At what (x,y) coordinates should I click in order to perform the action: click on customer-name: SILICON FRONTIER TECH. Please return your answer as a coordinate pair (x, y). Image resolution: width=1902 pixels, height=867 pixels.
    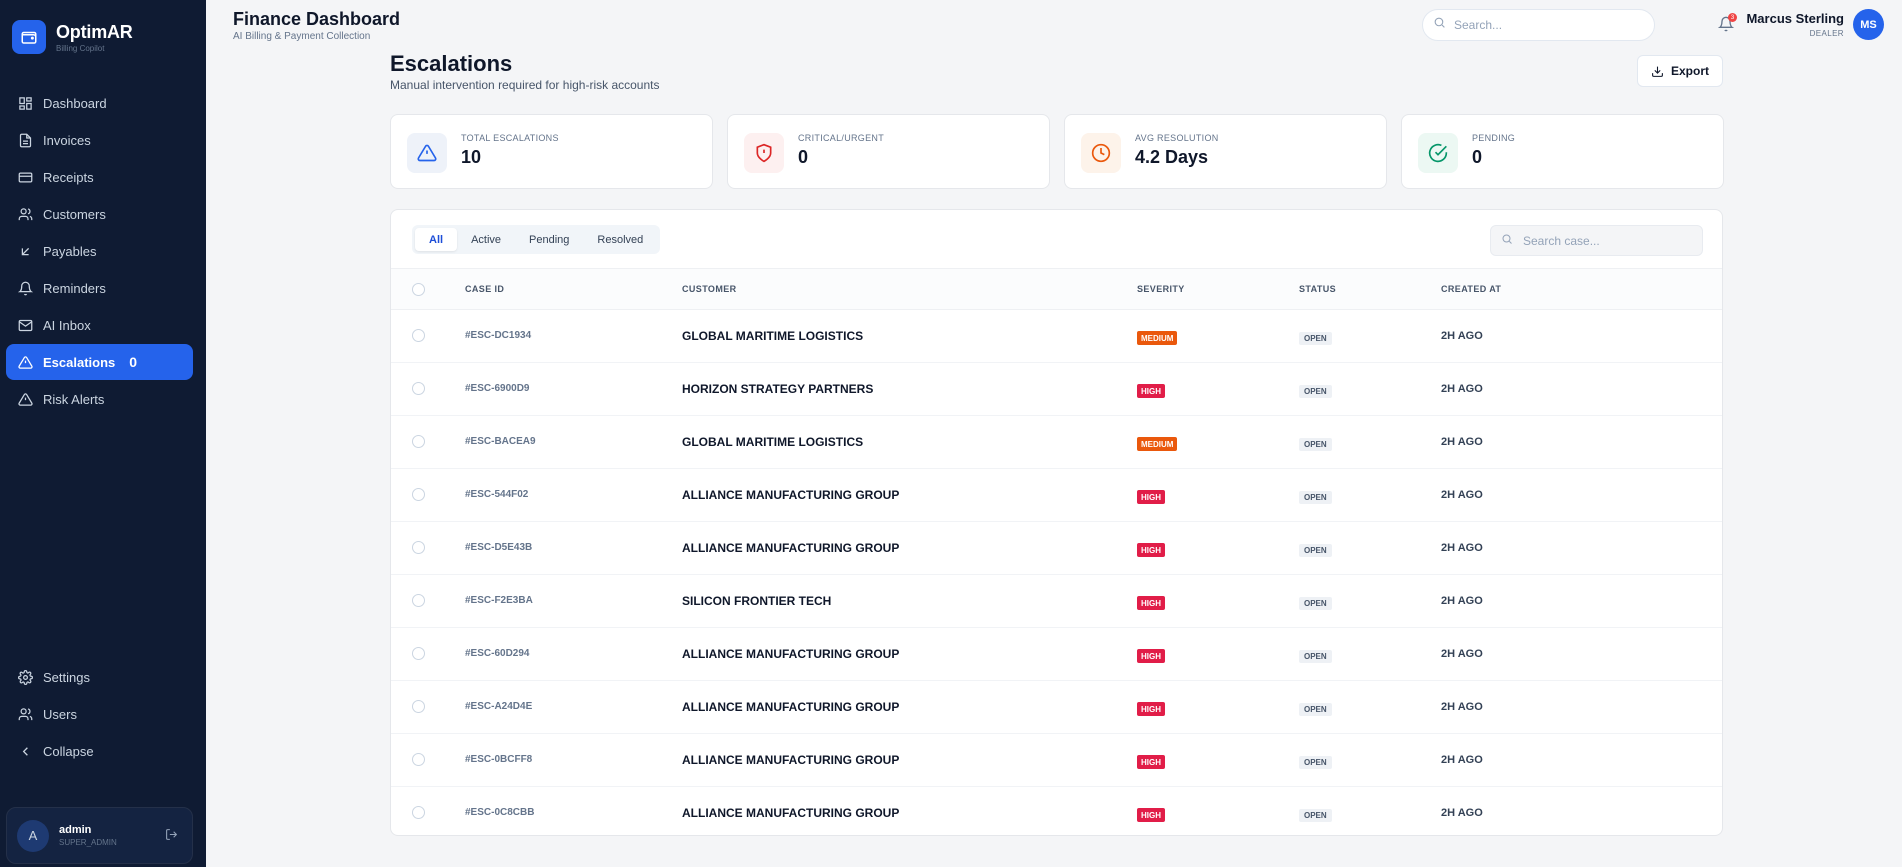
    Looking at the image, I should click on (757, 601).